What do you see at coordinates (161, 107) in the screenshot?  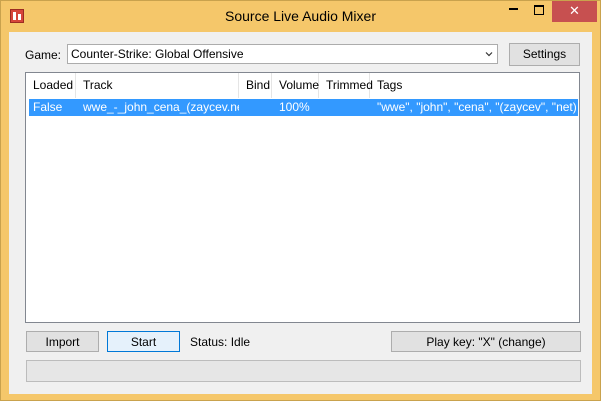 I see `cell-track: wwe_-_john_cena_(zaycev.net)` at bounding box center [161, 107].